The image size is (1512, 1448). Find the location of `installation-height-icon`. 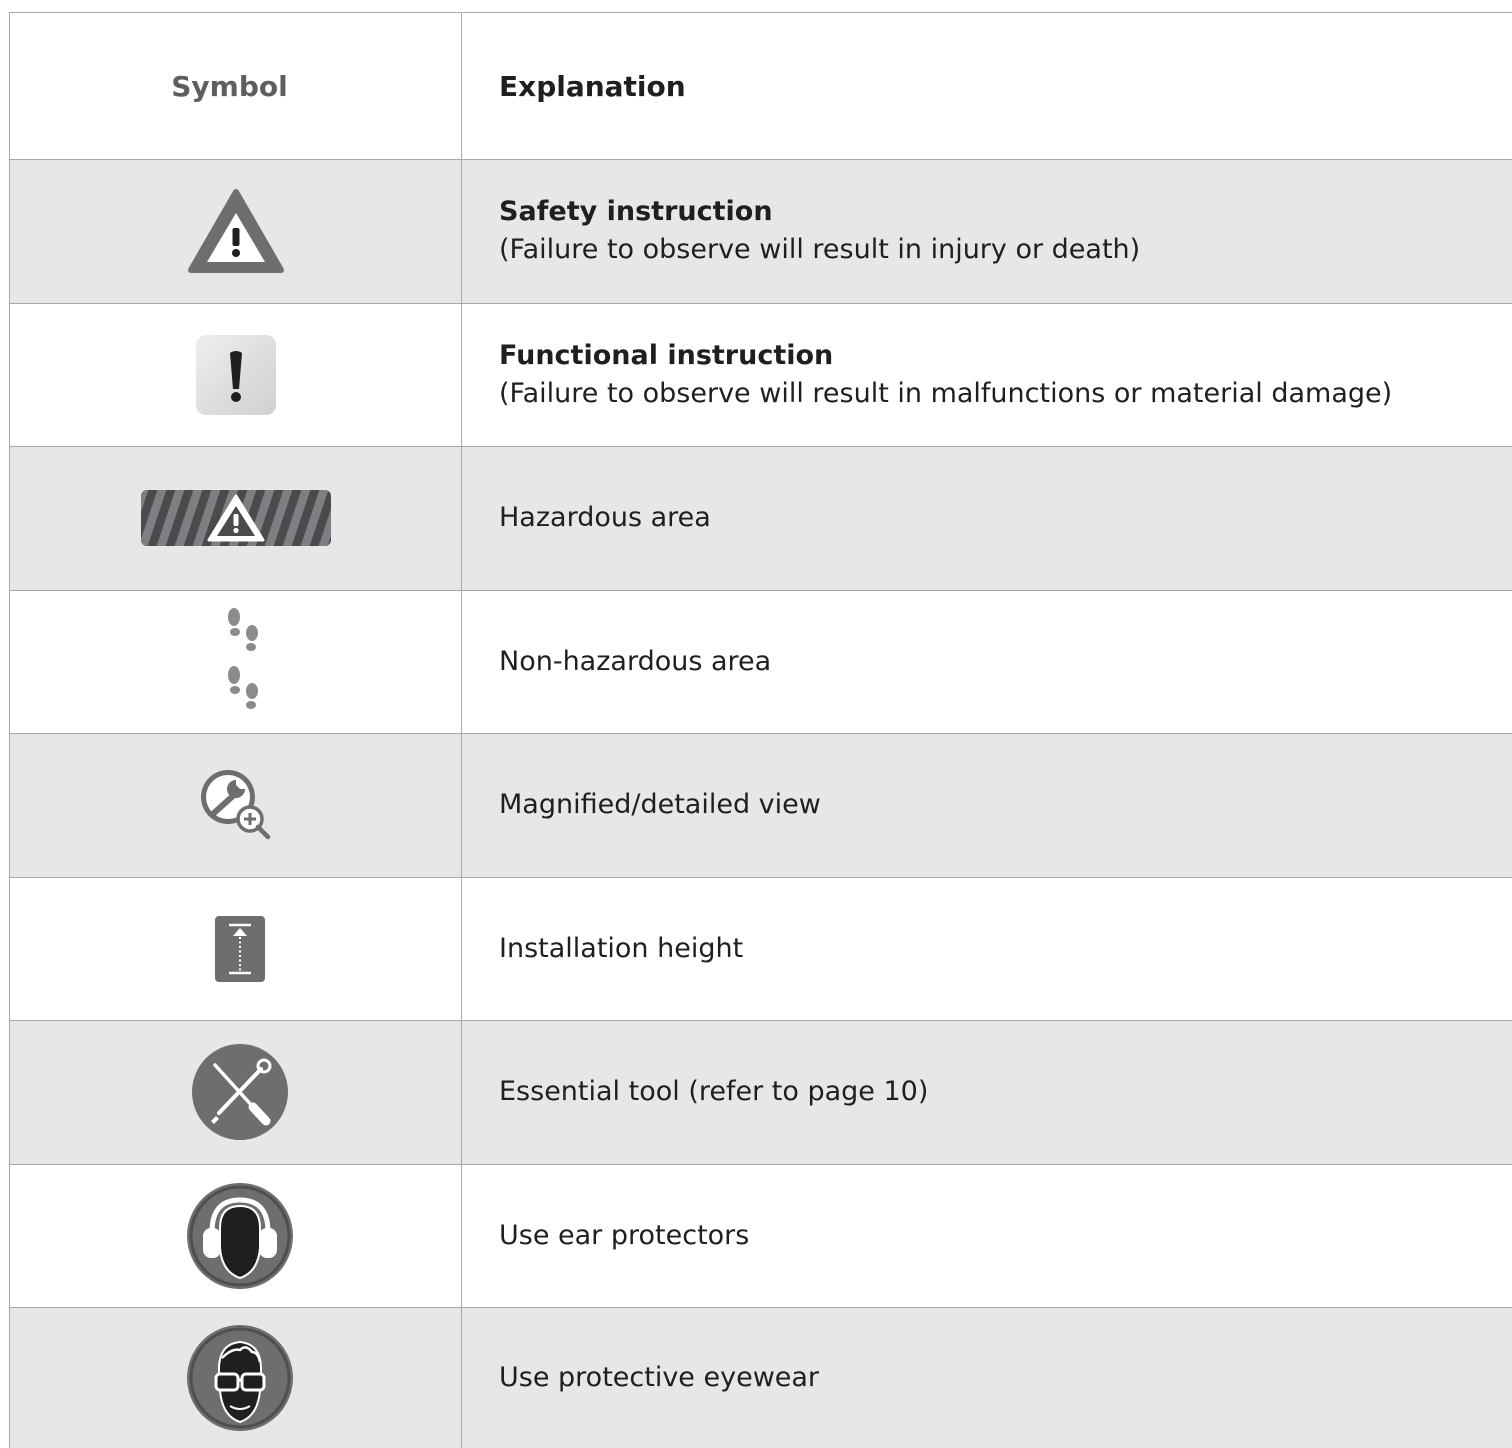

installation-height-icon is located at coordinates (240, 948).